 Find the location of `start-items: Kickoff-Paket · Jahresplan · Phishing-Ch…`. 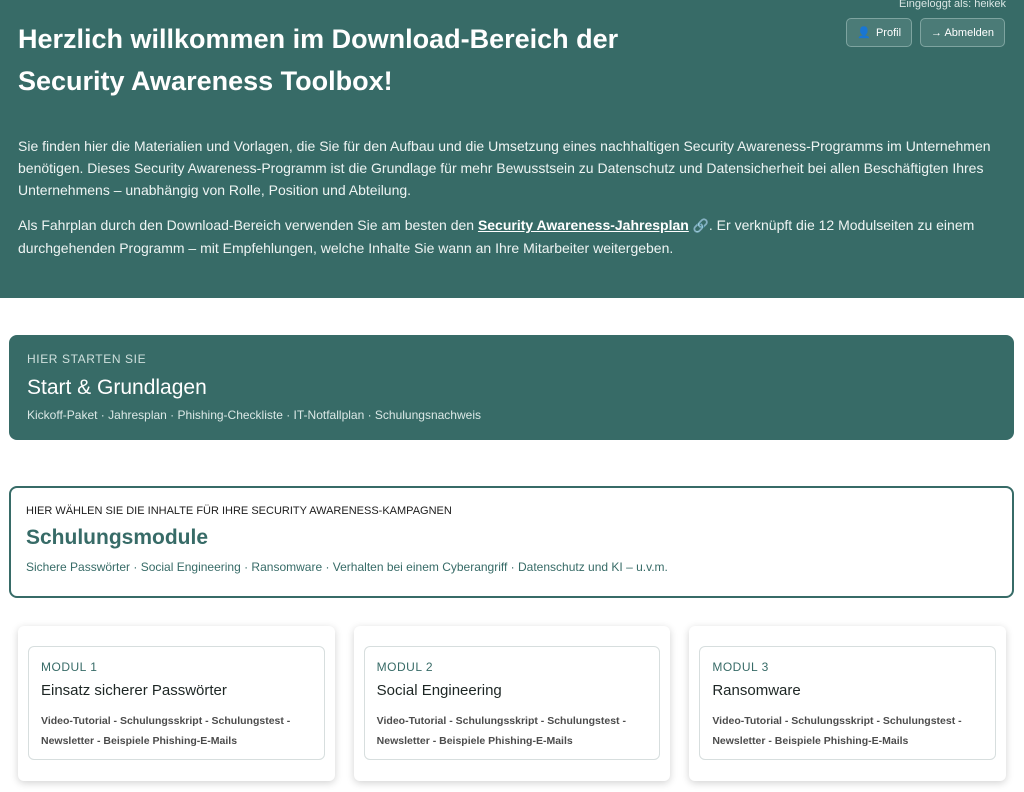

start-items: Kickoff-Paket · Jahresplan · Phishing-Ch… is located at coordinates (254, 415).